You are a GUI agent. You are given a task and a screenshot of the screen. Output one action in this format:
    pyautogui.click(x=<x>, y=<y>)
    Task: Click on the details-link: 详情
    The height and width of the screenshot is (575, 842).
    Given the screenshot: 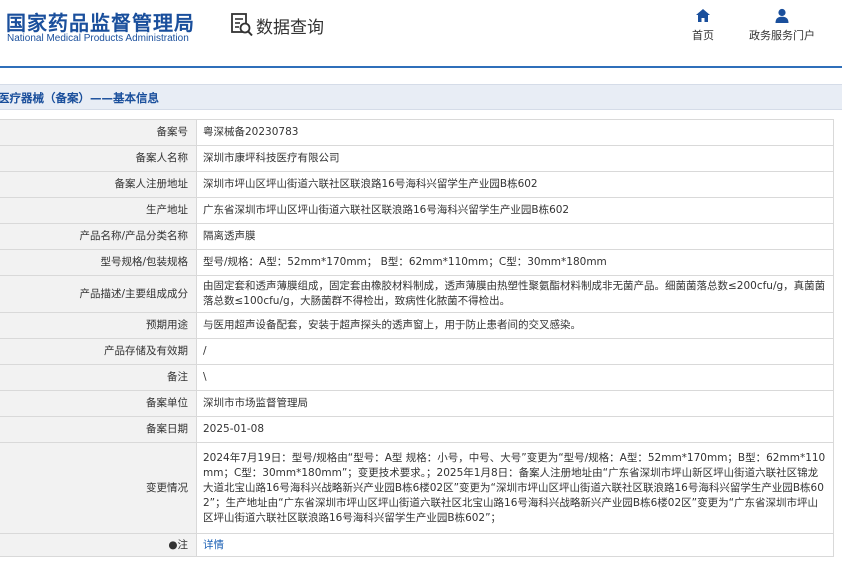 What is the action you would take?
    pyautogui.click(x=213, y=545)
    